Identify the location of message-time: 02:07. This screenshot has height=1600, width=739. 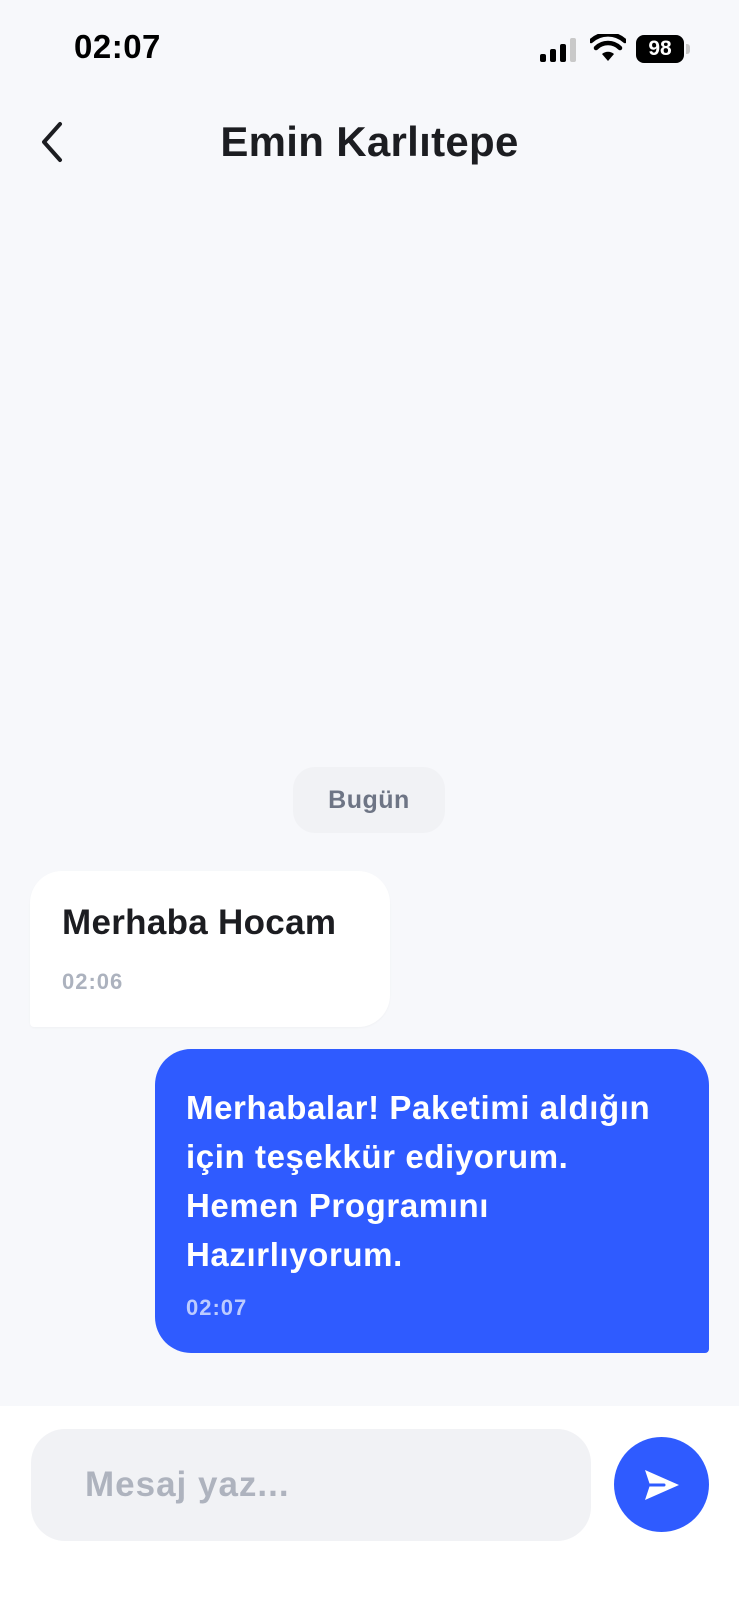
(217, 1307).